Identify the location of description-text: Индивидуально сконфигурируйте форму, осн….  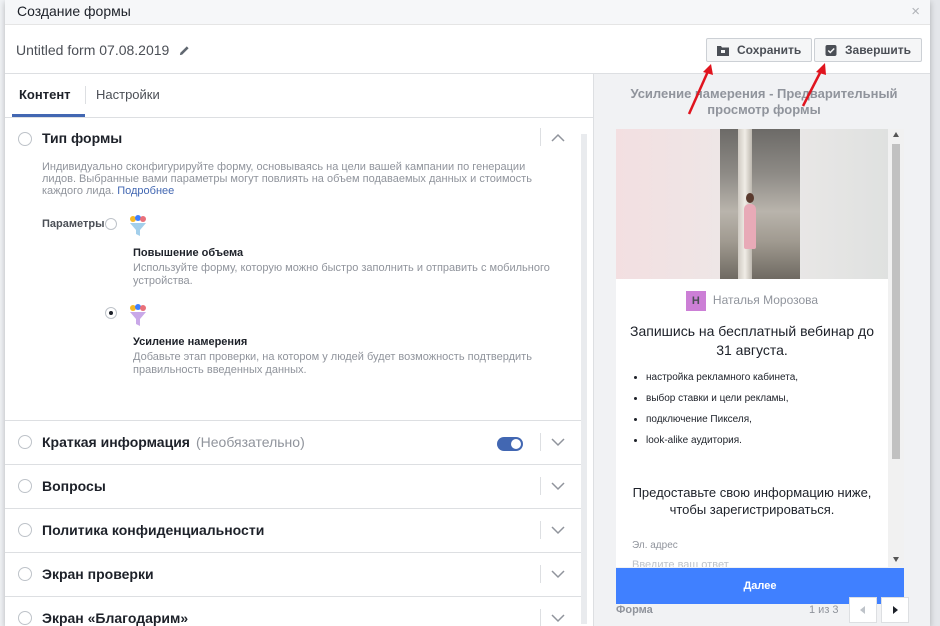
(287, 179).